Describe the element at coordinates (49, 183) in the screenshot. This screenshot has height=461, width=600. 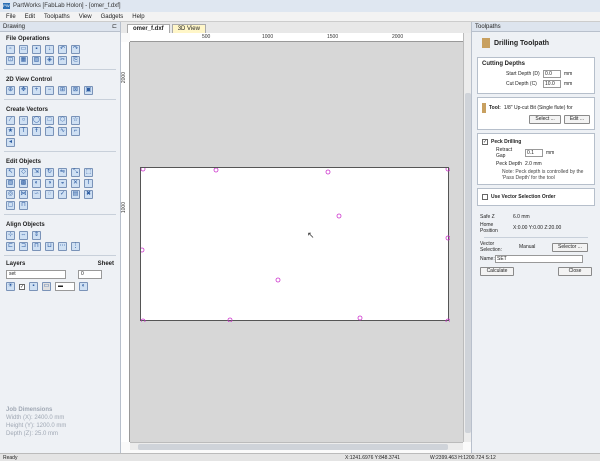
I see `subtract-icon: ◑` at that location.